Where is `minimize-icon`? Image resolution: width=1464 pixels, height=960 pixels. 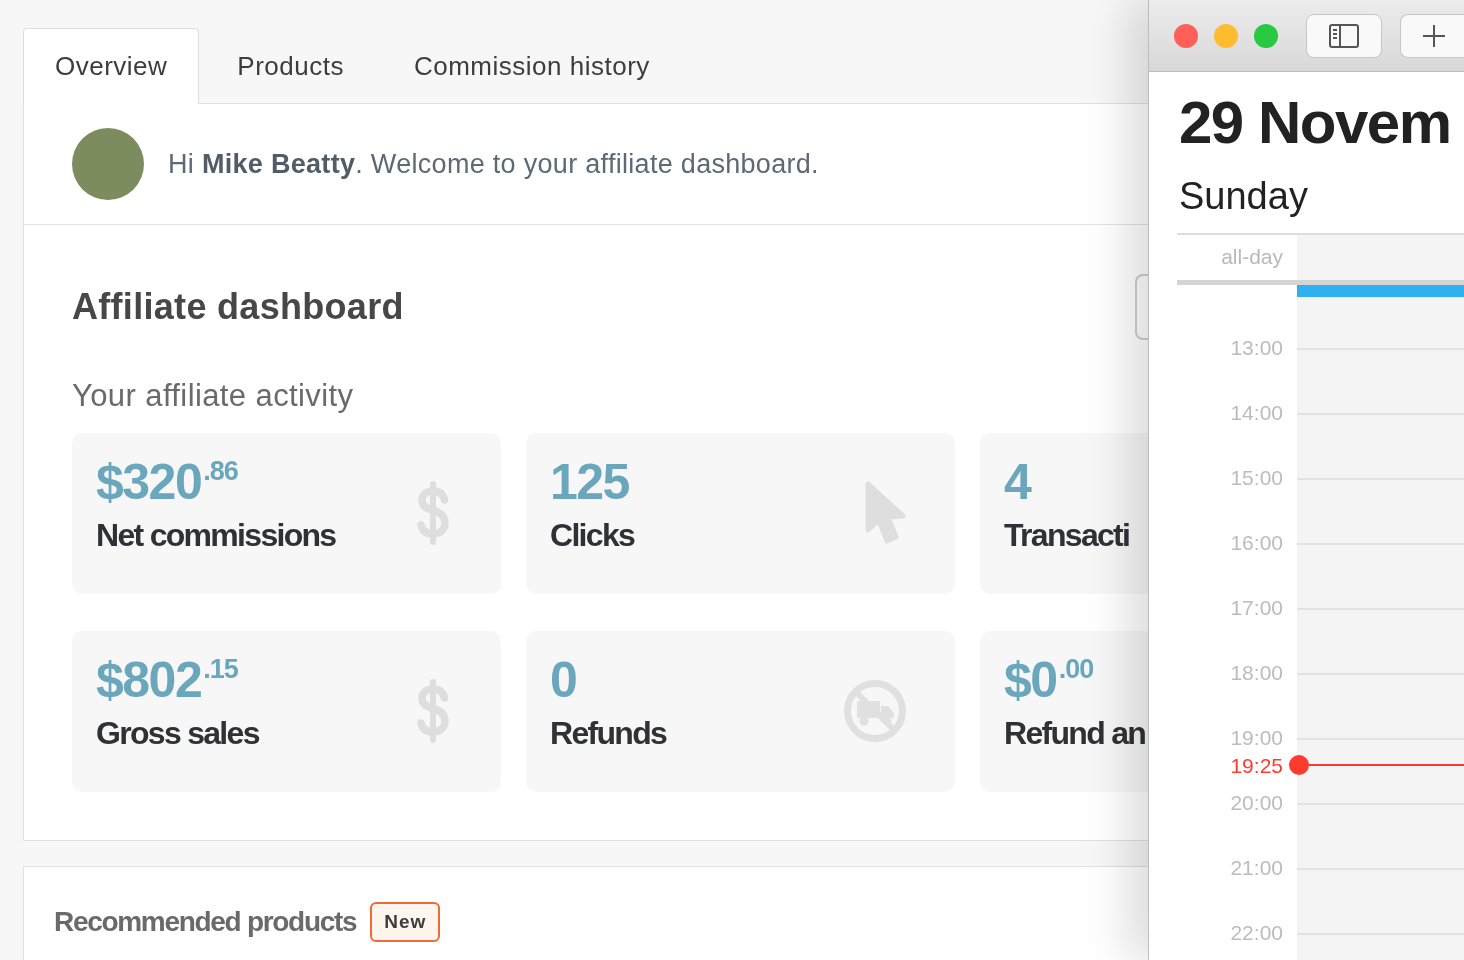 minimize-icon is located at coordinates (1226, 35).